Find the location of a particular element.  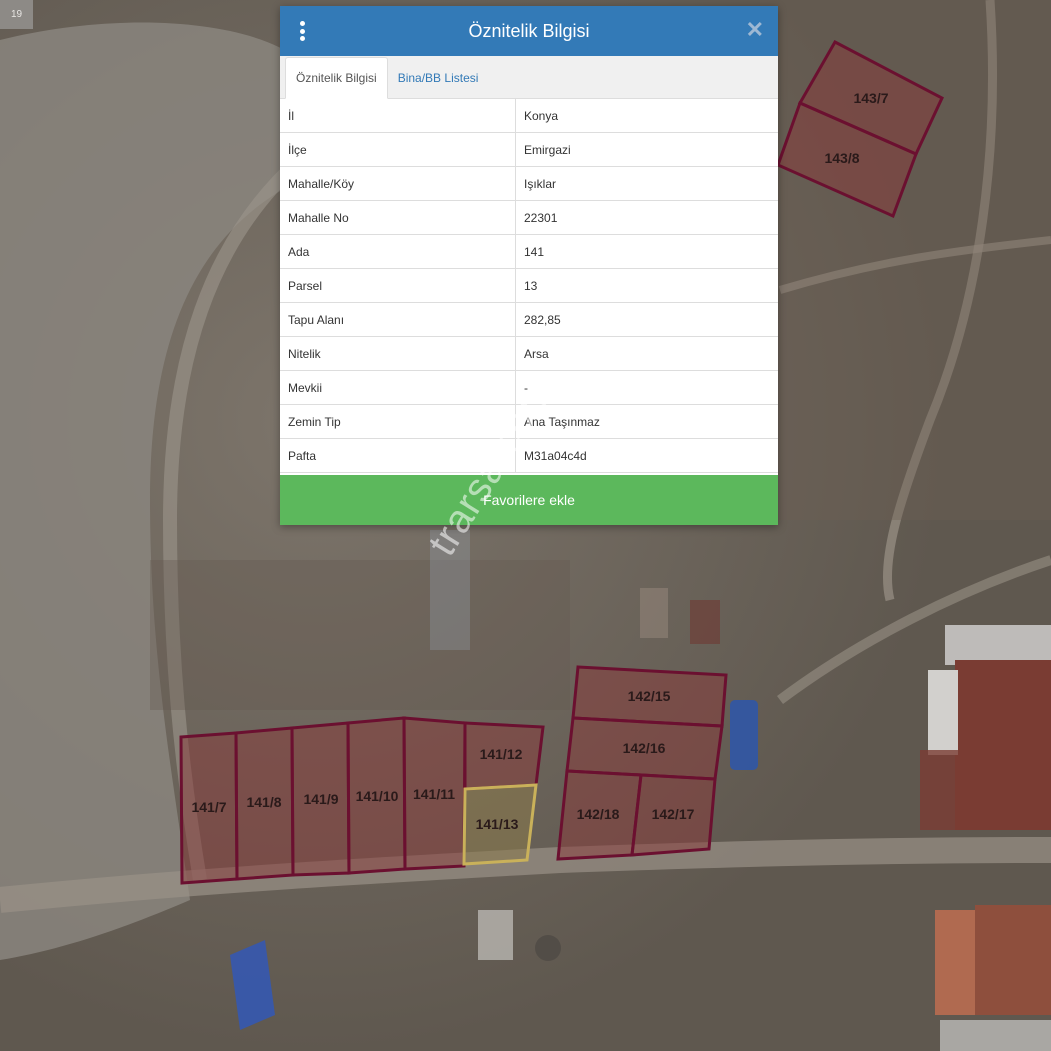

attribute-value: 13 is located at coordinates (646, 285).